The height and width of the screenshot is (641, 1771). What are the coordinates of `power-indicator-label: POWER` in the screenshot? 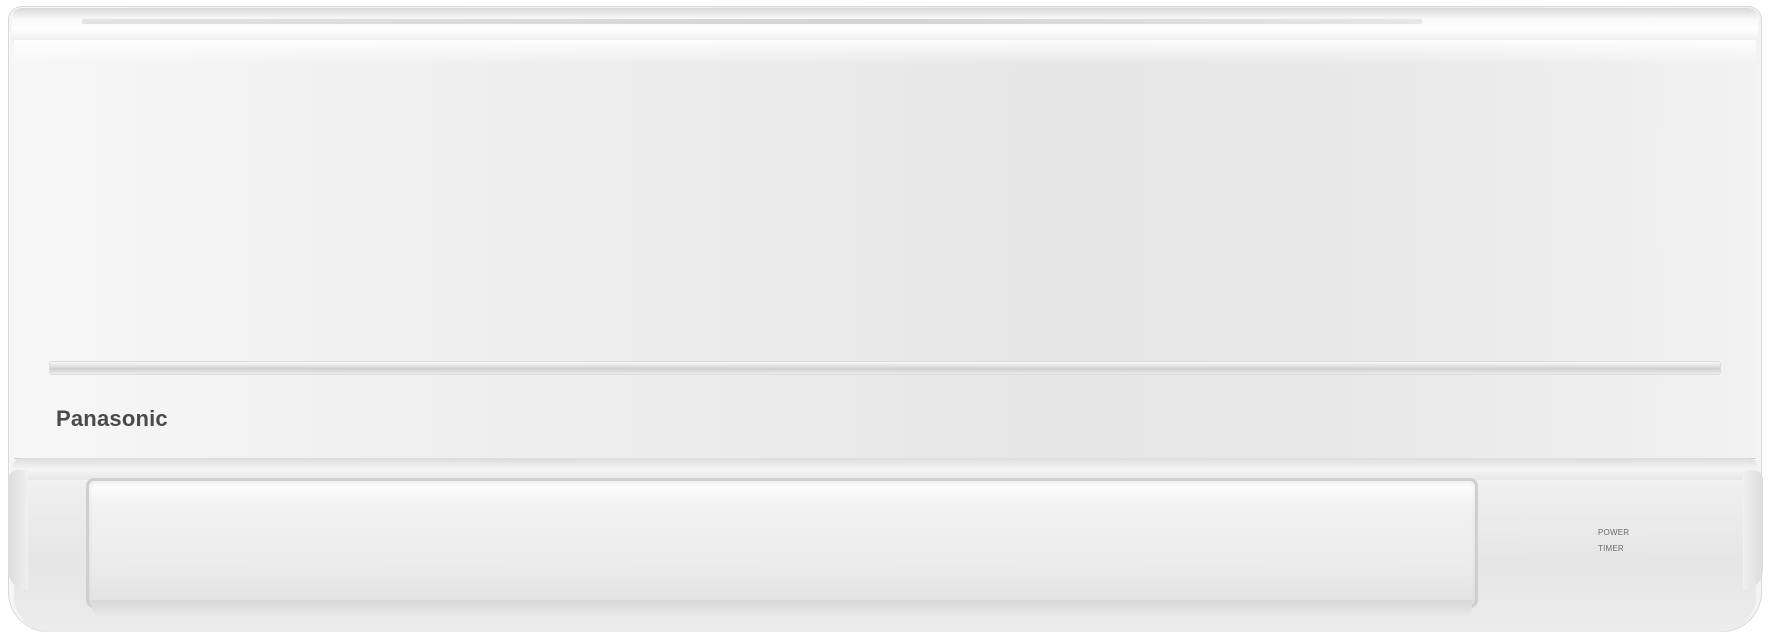 It's located at (1614, 532).